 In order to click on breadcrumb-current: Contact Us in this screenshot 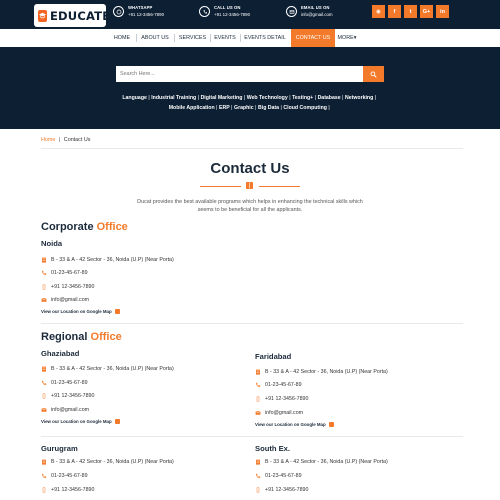, I will do `click(77, 140)`.